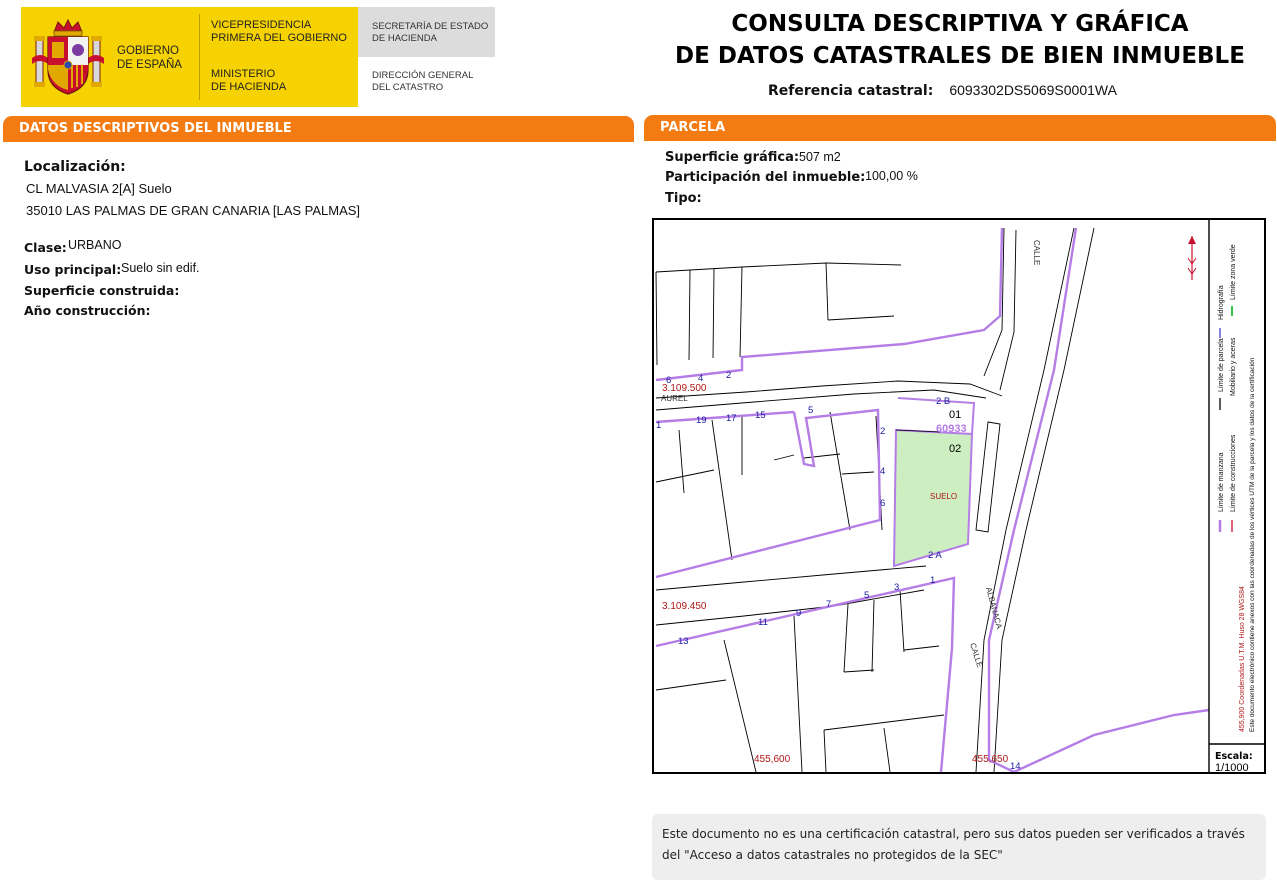 The width and height of the screenshot is (1277, 883). What do you see at coordinates (960, 140) in the screenshot?
I see `parcela-underline` at bounding box center [960, 140].